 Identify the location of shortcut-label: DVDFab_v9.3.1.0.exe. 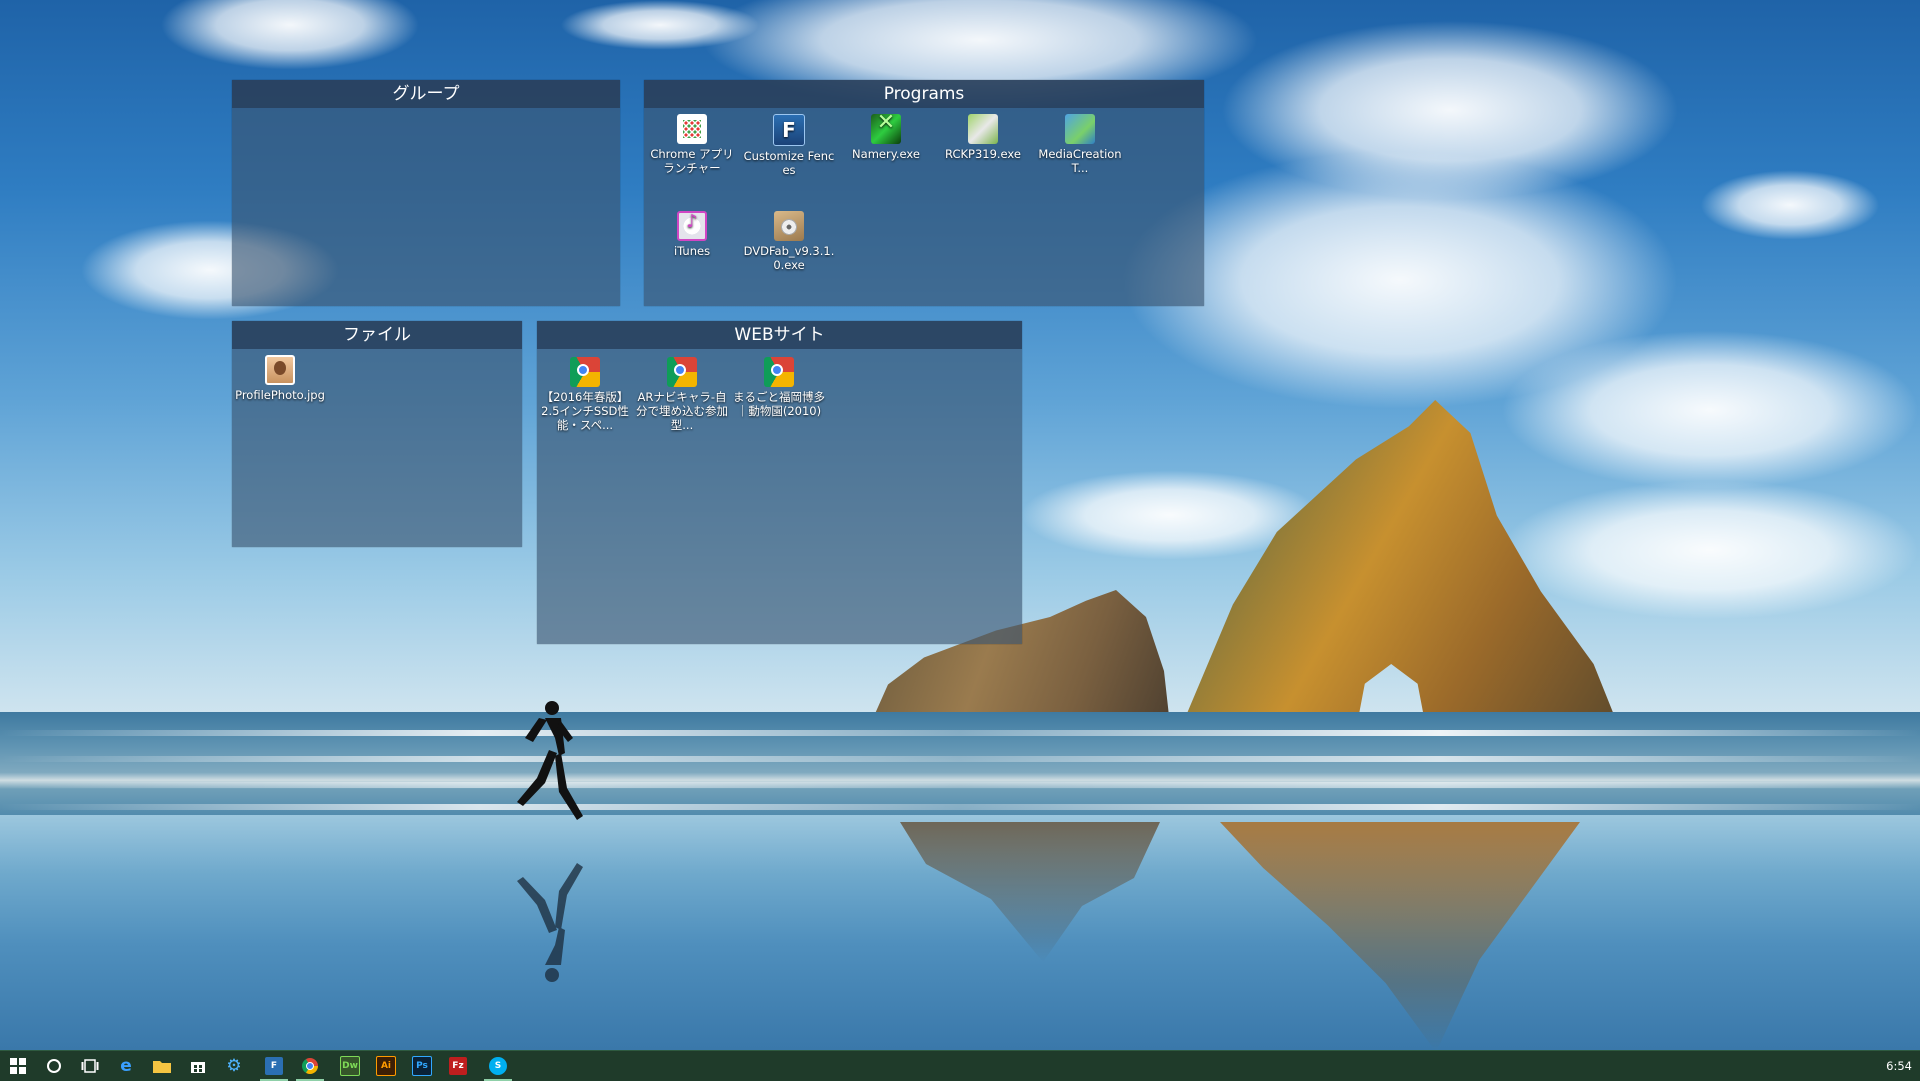
(789, 258).